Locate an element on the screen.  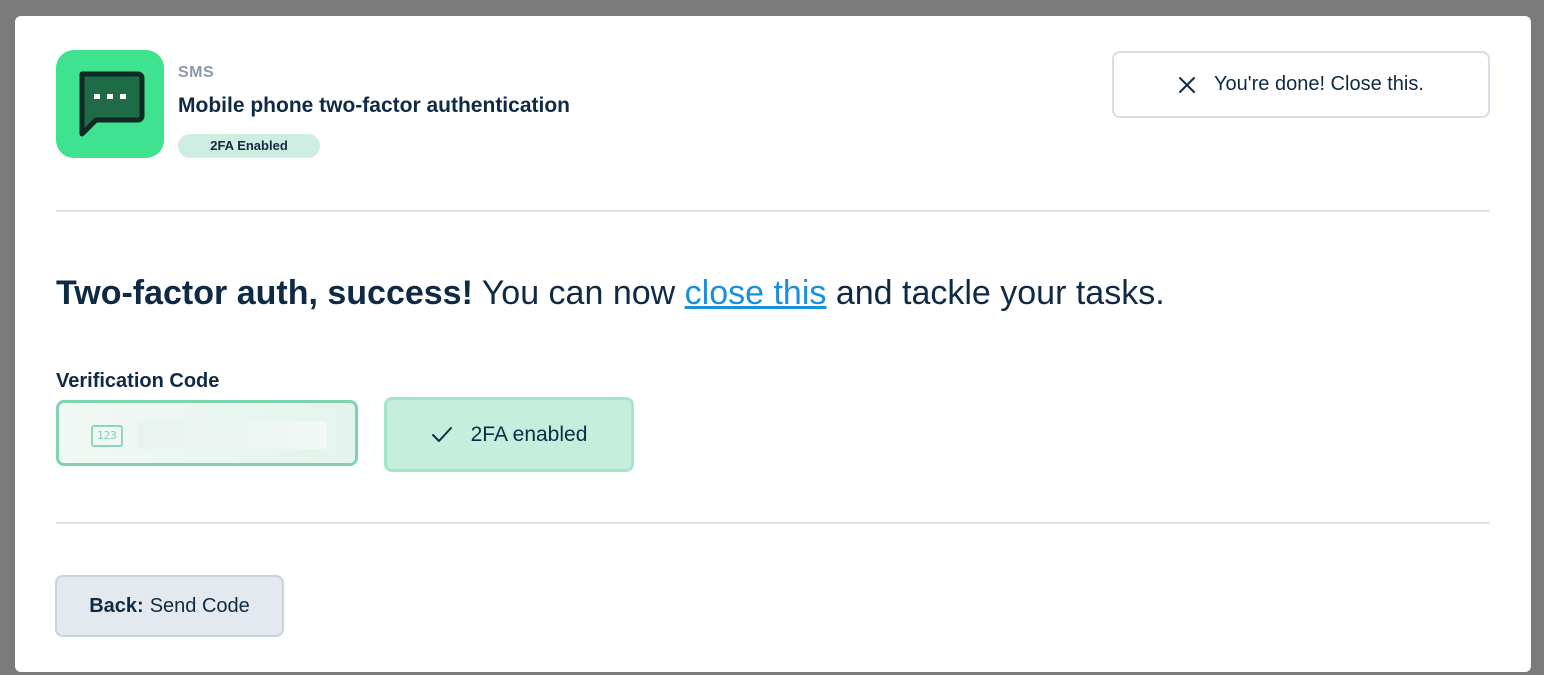
2fa-enabled-label: 2FA enabled is located at coordinates (529, 434).